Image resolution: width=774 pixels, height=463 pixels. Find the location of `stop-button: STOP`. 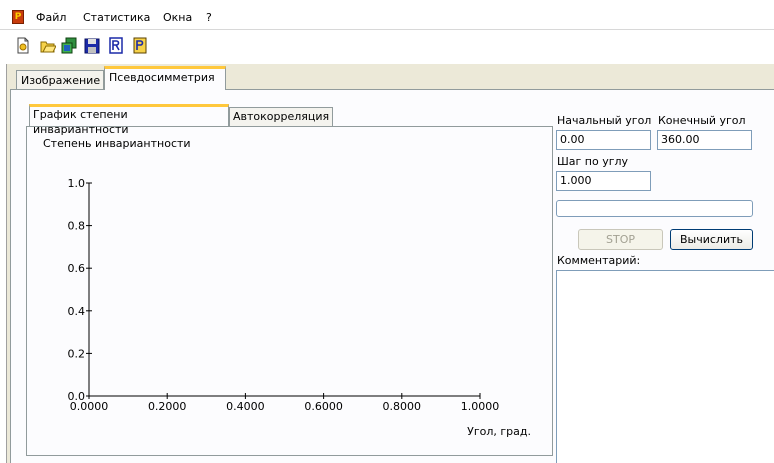

stop-button: STOP is located at coordinates (620, 239).